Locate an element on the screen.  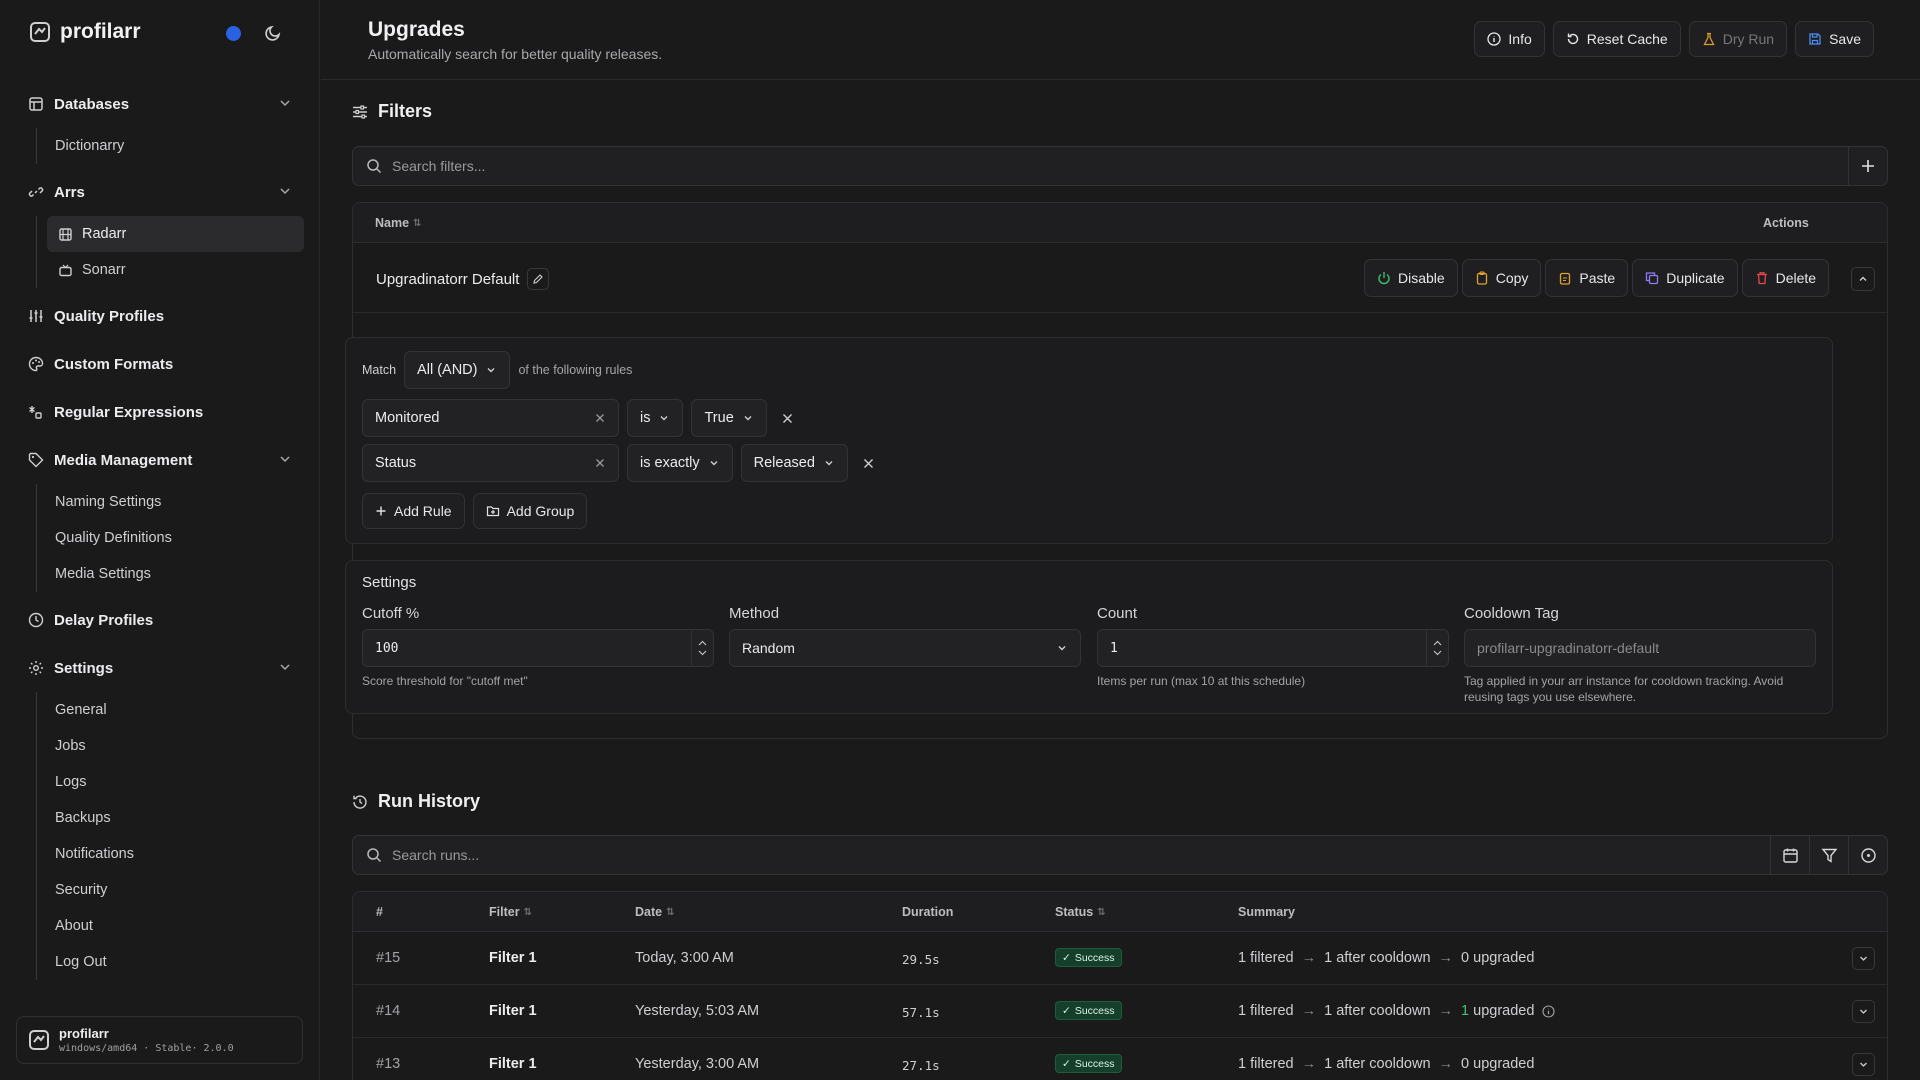
disable-button: Disable is located at coordinates (1411, 278).